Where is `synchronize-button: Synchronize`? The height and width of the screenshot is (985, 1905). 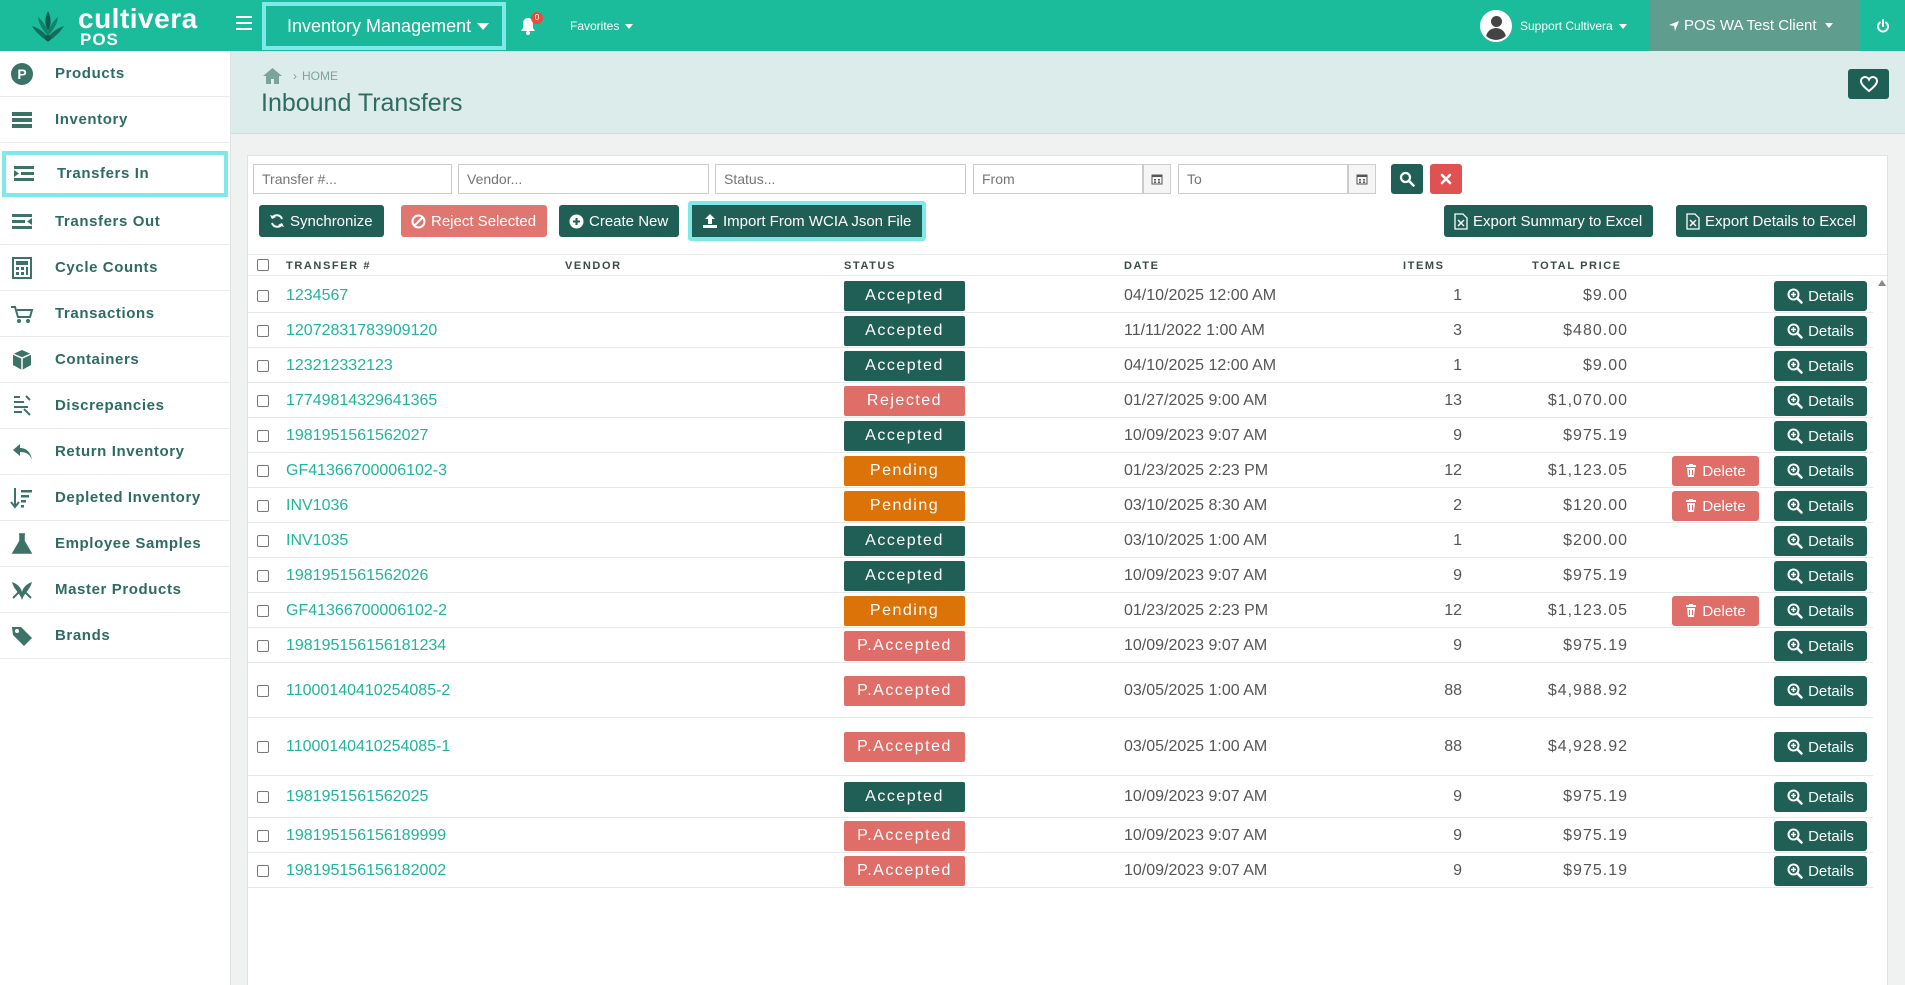
synchronize-button: Synchronize is located at coordinates (321, 221).